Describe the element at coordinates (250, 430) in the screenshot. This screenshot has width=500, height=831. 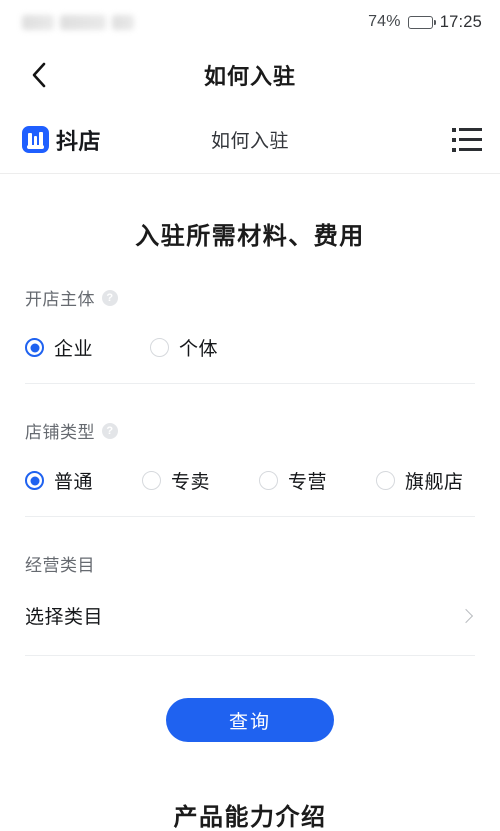
I see `field-label-row: 店铺类型 ?` at that location.